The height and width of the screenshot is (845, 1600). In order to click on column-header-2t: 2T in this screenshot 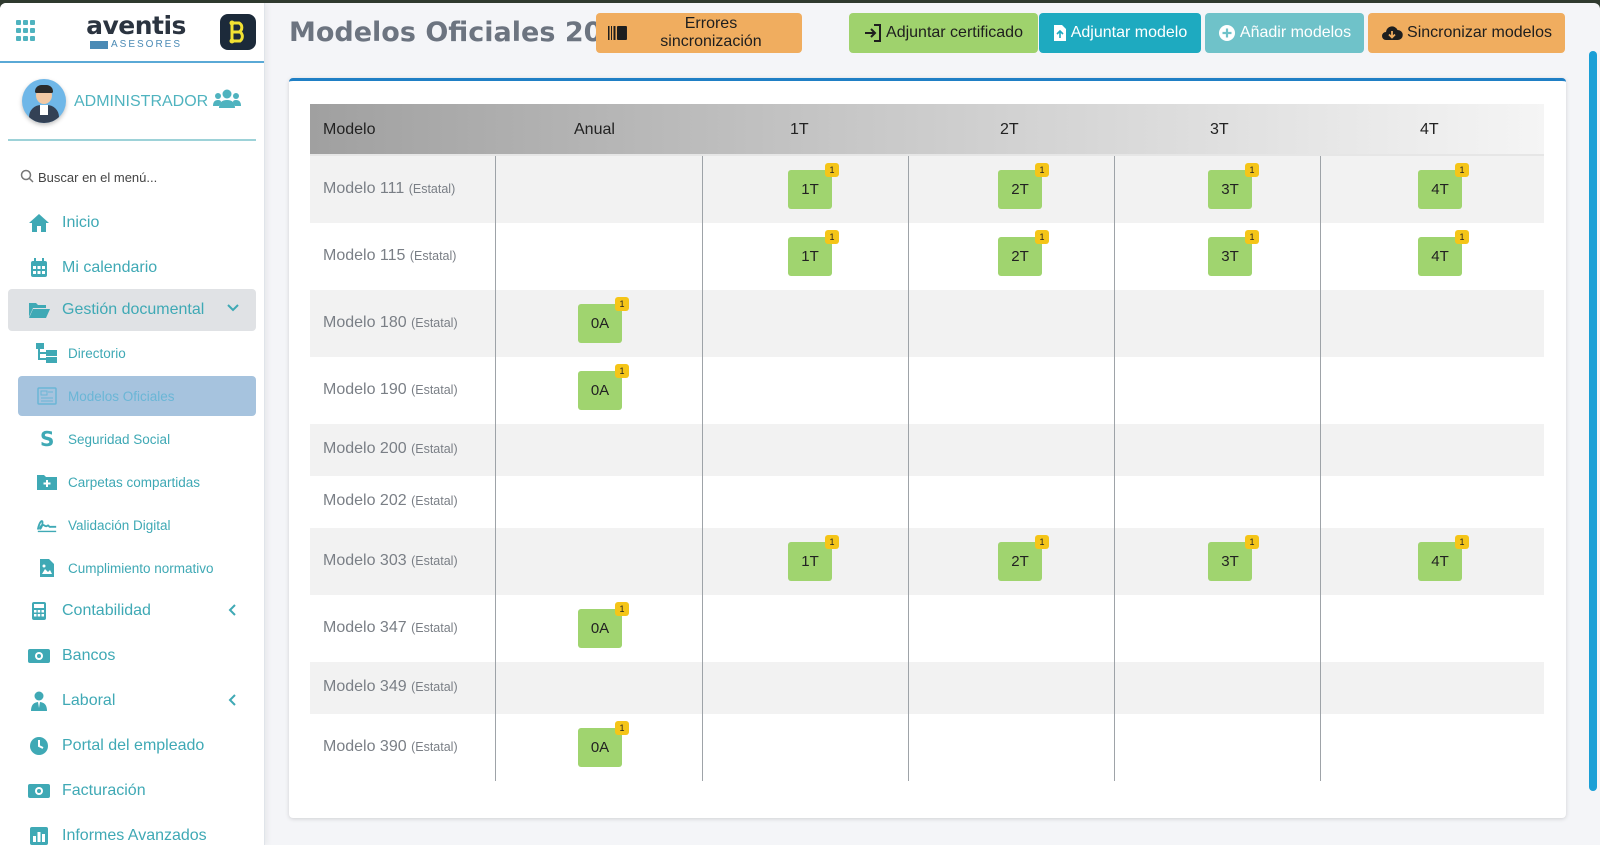, I will do `click(1009, 129)`.